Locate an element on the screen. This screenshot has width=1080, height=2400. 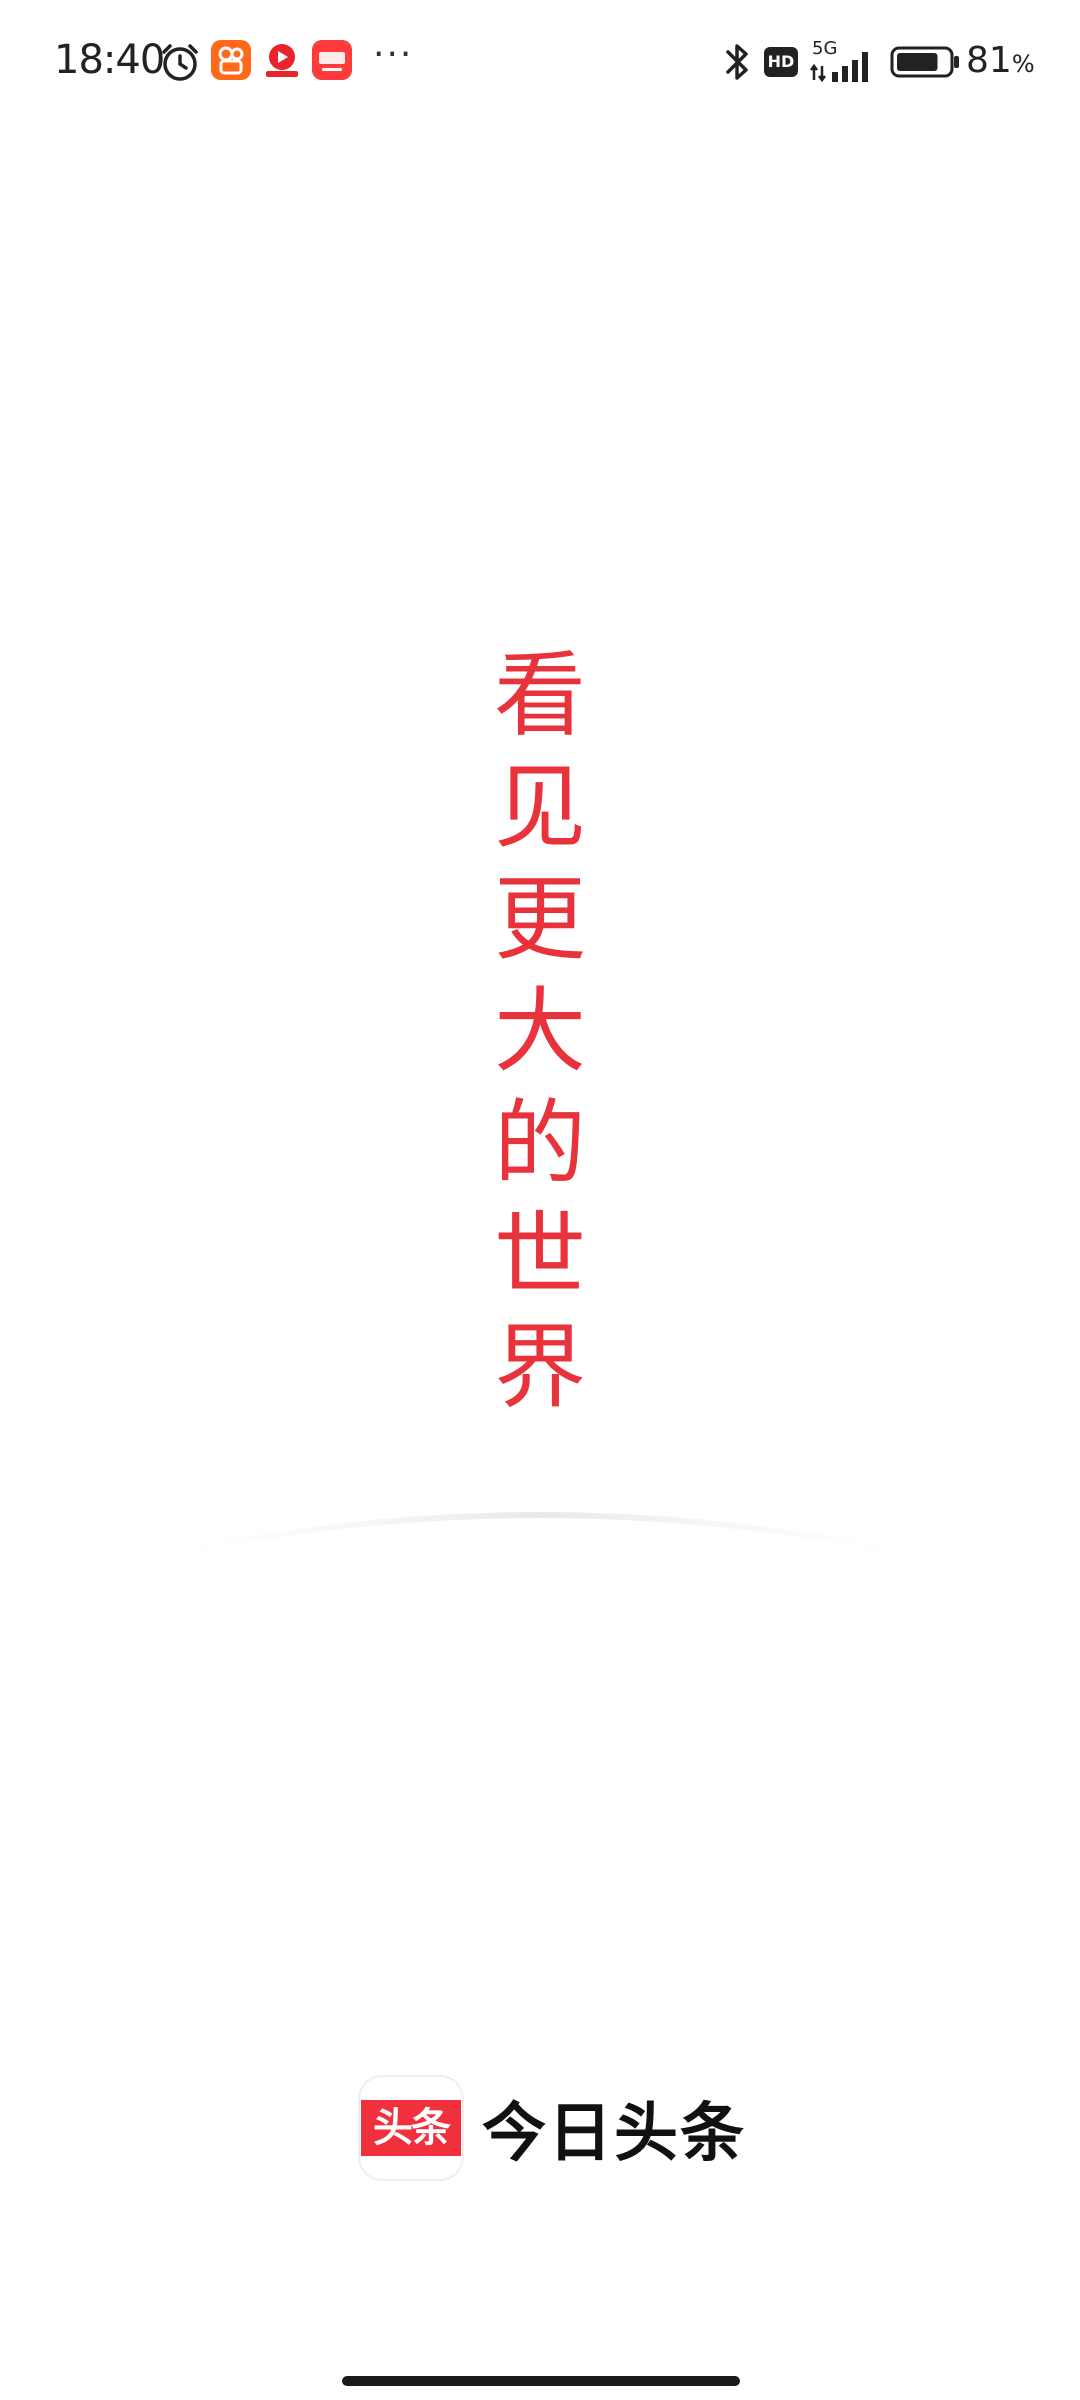
notification-app-icon is located at coordinates (231, 60).